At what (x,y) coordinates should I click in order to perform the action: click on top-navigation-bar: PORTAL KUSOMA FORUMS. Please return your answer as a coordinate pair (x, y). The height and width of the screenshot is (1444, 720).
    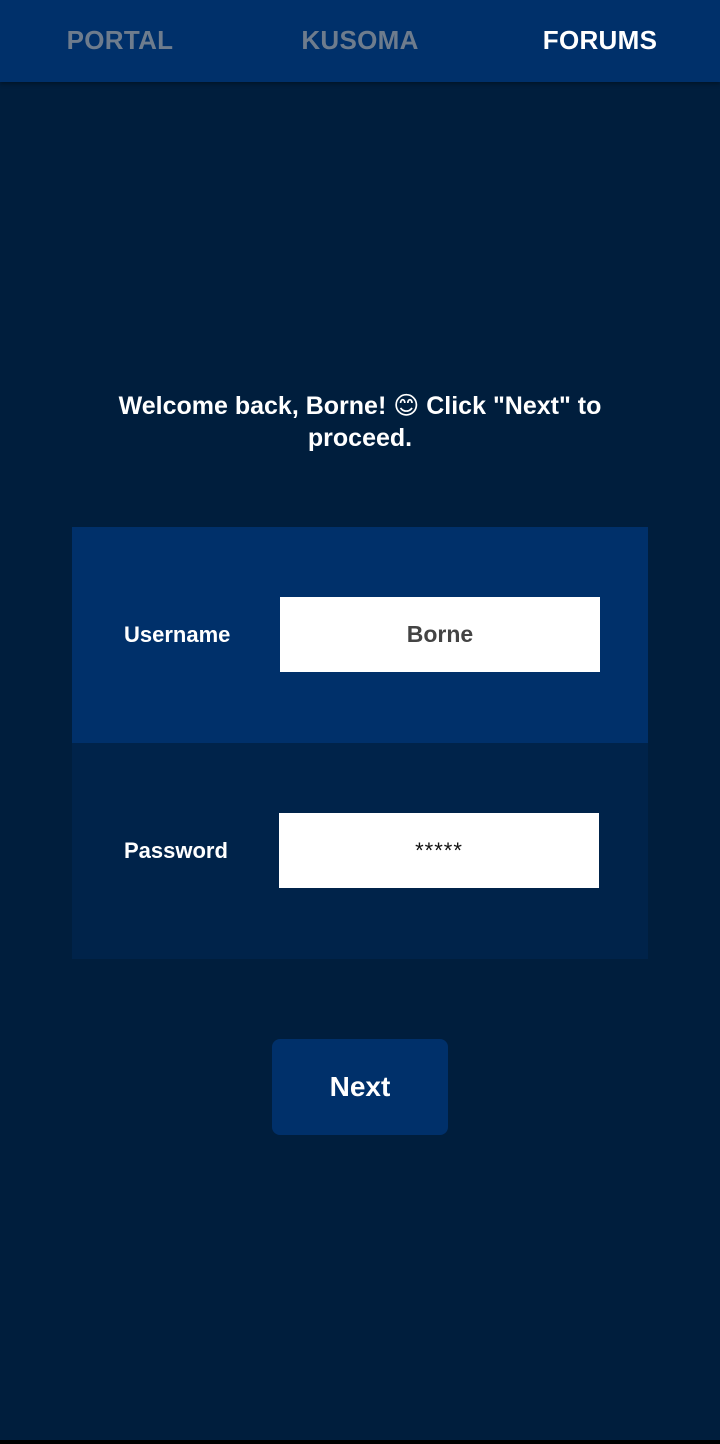
    Looking at the image, I should click on (360, 41).